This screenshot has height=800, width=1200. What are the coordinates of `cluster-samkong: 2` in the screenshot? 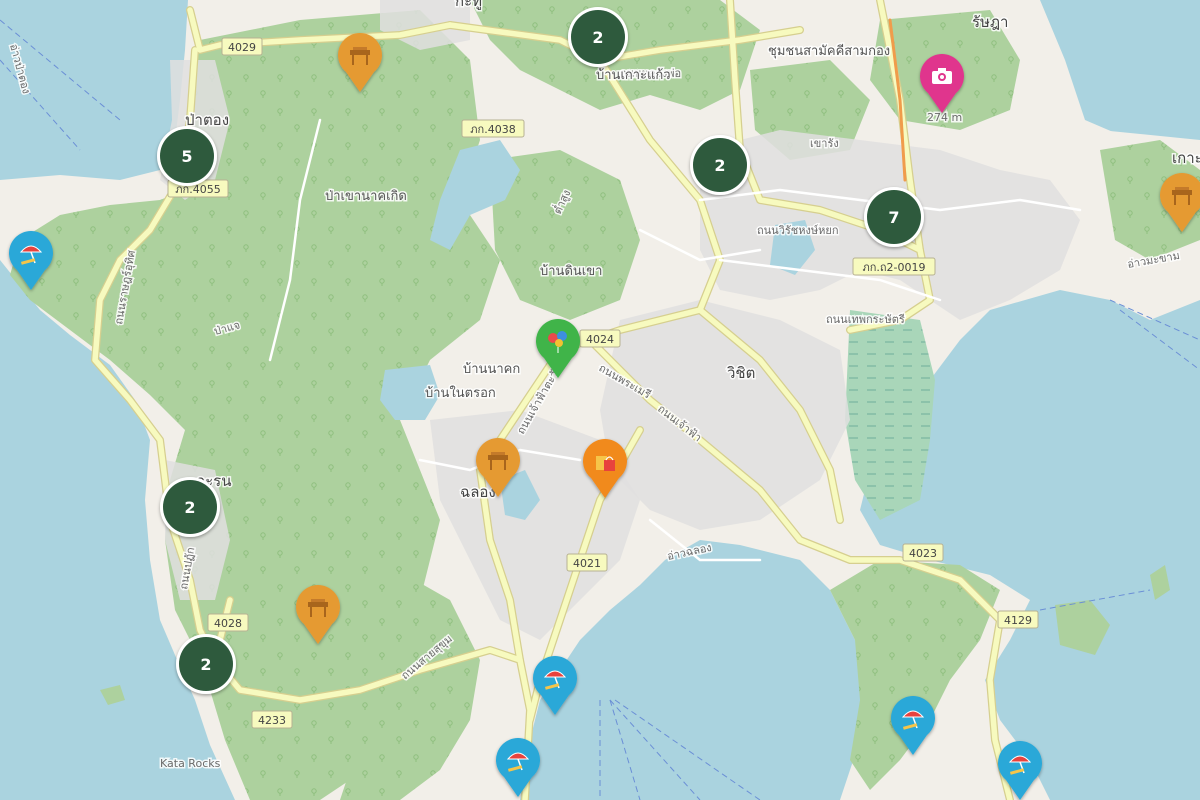 It's located at (720, 165).